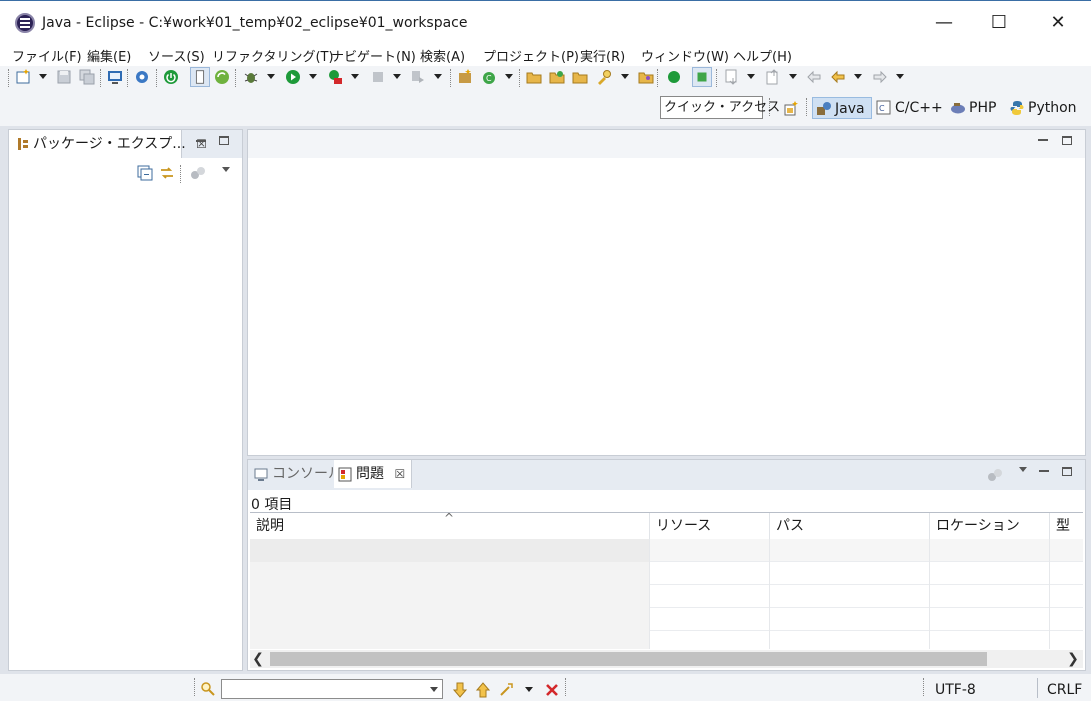 The width and height of the screenshot is (1091, 701). Describe the element at coordinates (434, 689) in the screenshot. I see `chevron-down-icon` at that location.